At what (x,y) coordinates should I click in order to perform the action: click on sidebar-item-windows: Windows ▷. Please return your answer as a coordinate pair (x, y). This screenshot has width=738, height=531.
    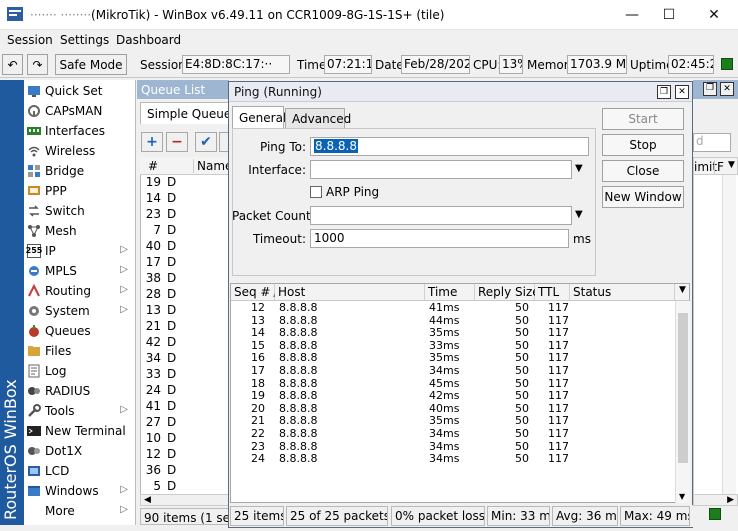
    Looking at the image, I should click on (80, 491).